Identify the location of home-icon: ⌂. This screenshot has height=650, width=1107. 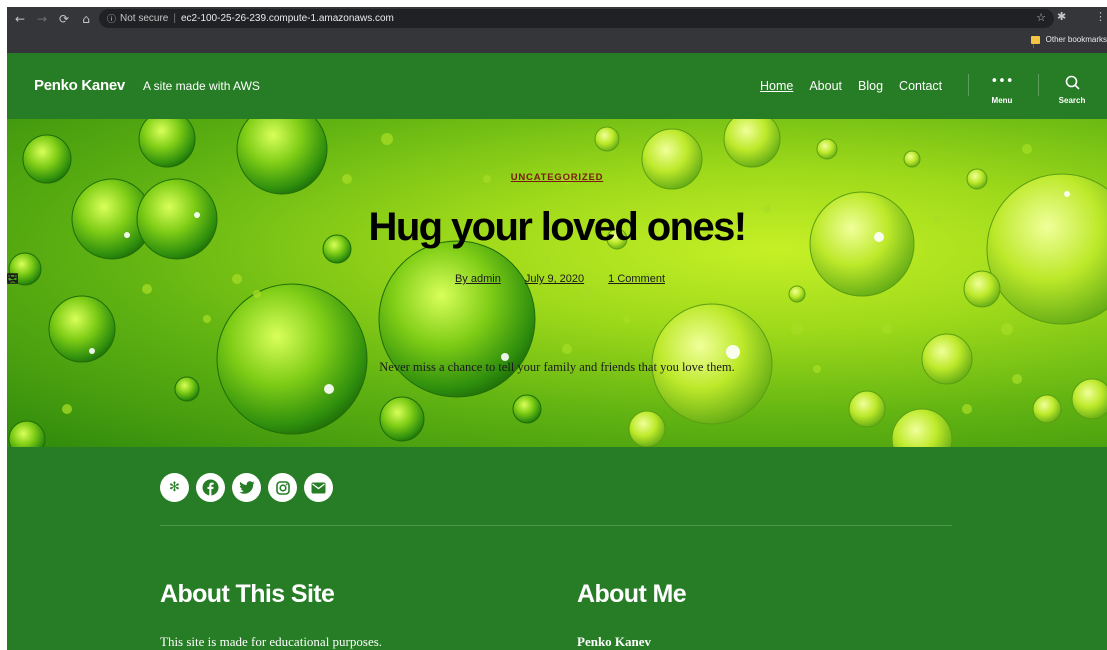
(86, 19).